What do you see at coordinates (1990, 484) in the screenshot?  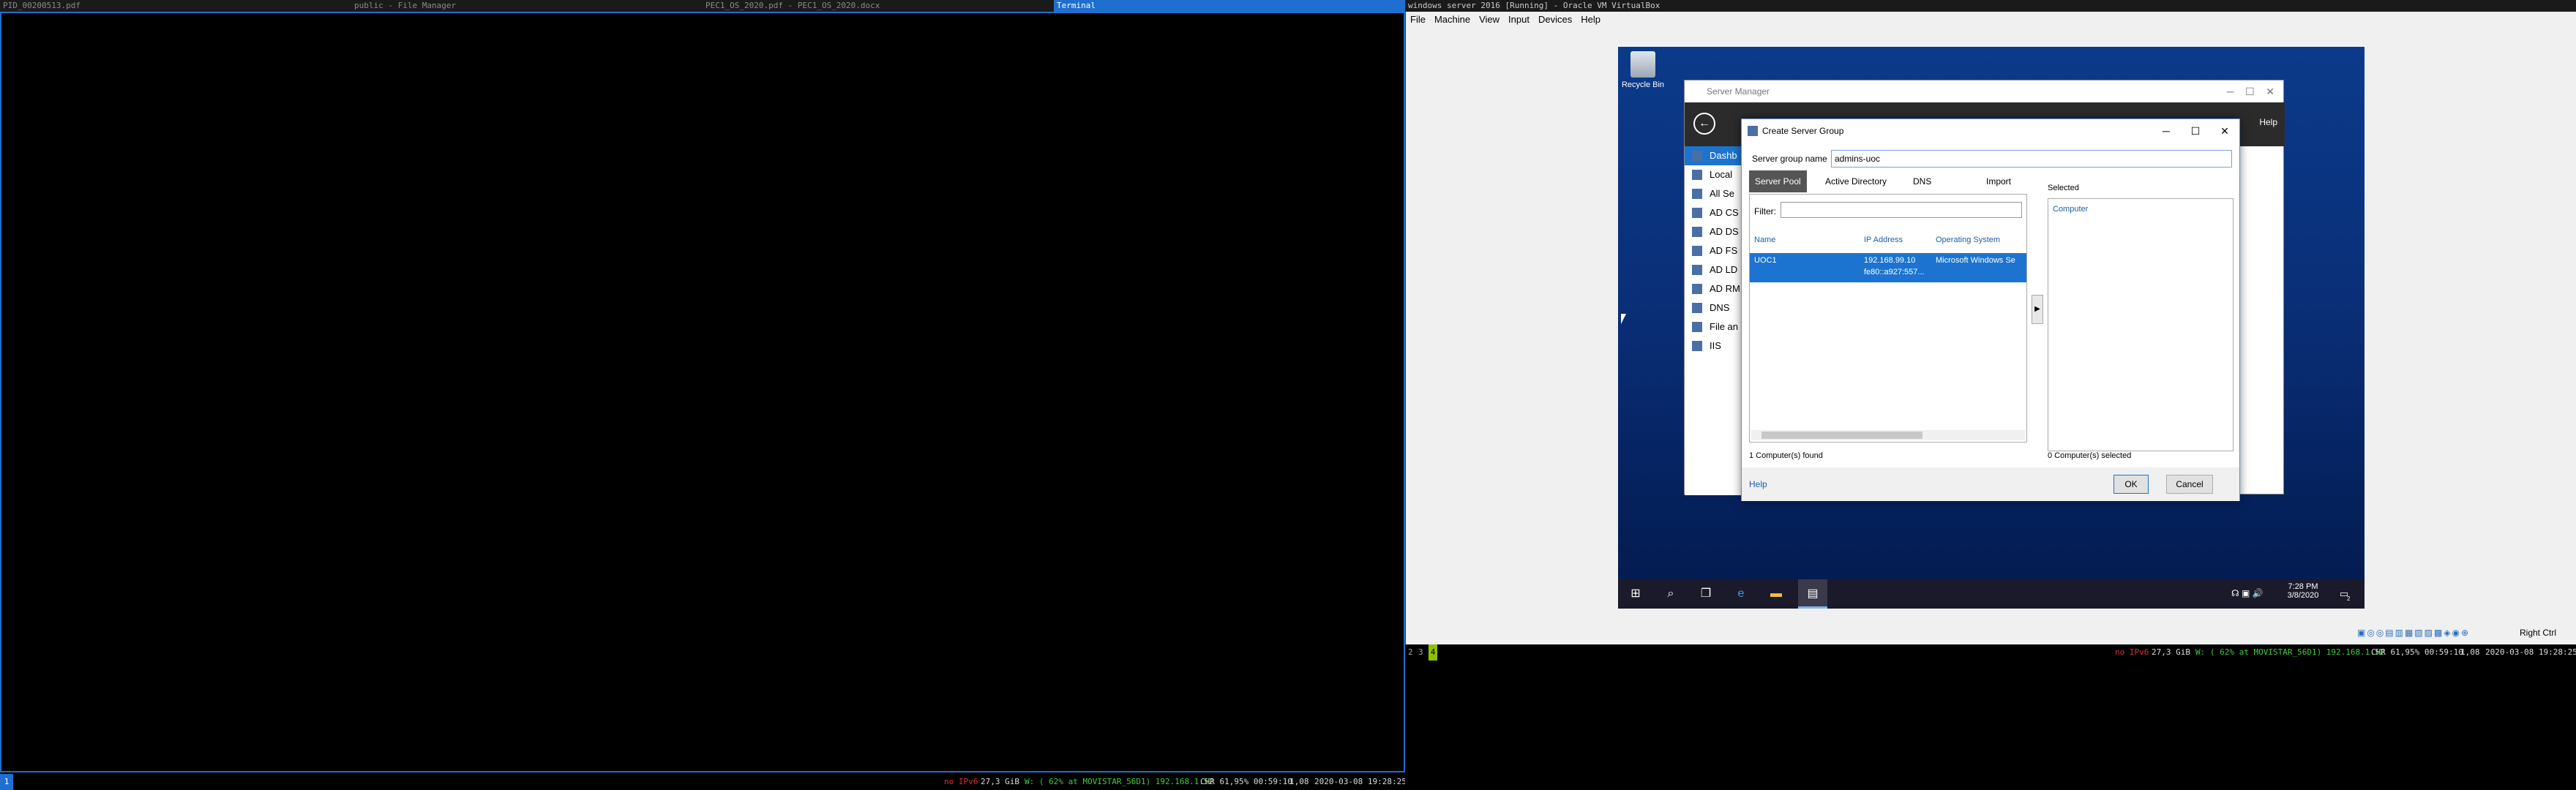 I see `dialog-footer: Help OK Cancel` at bounding box center [1990, 484].